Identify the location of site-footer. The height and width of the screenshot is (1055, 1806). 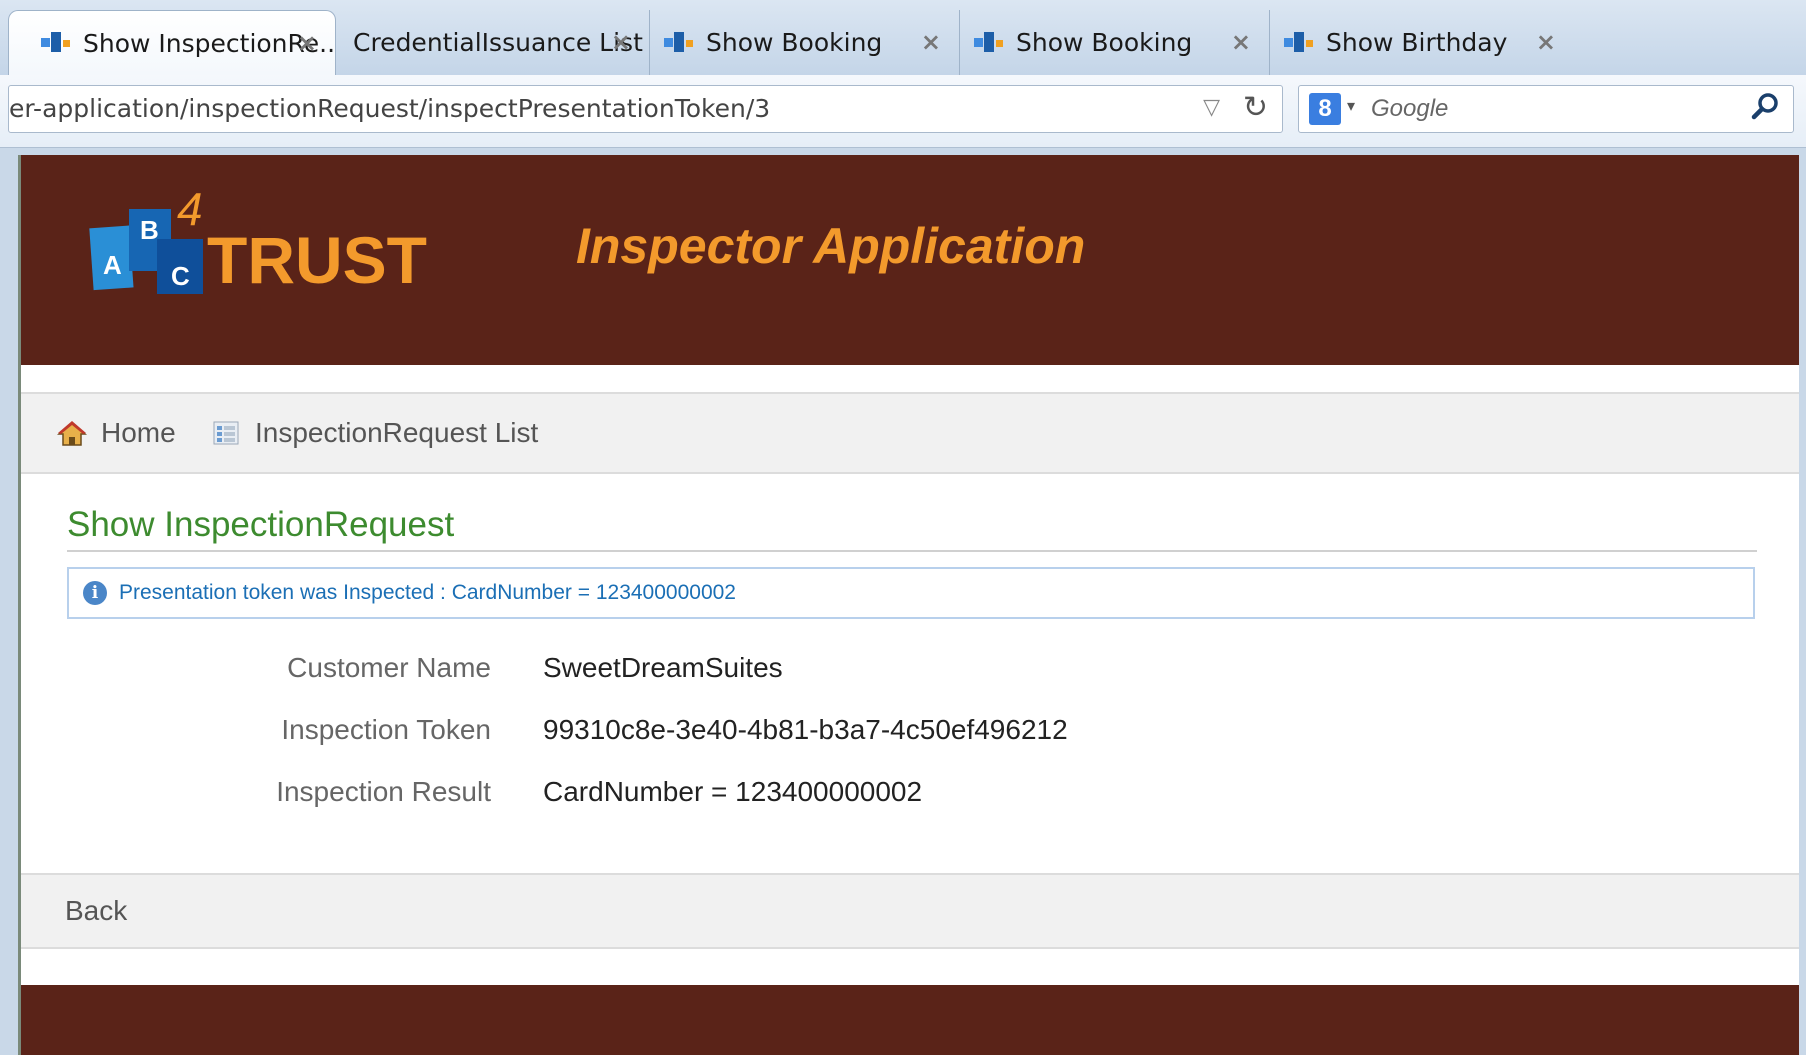
(910, 1020).